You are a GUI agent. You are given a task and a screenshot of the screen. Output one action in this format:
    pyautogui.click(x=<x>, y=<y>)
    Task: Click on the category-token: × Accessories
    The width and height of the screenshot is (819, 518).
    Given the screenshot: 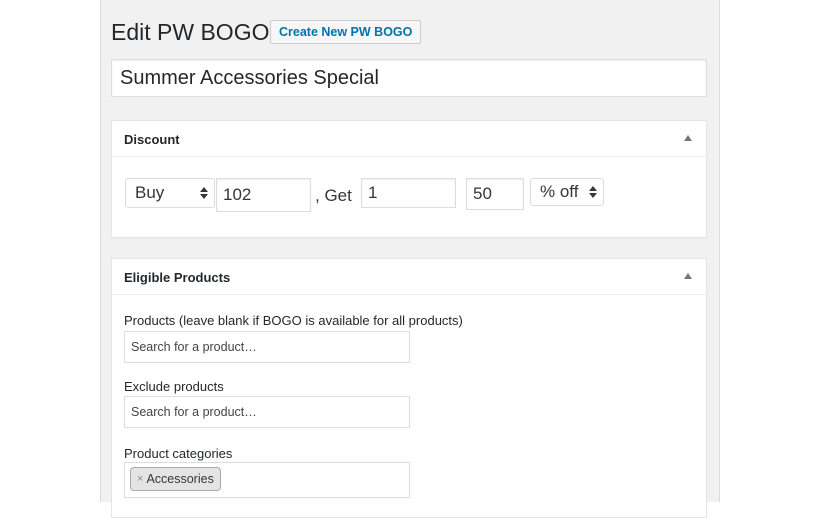 What is the action you would take?
    pyautogui.click(x=175, y=479)
    